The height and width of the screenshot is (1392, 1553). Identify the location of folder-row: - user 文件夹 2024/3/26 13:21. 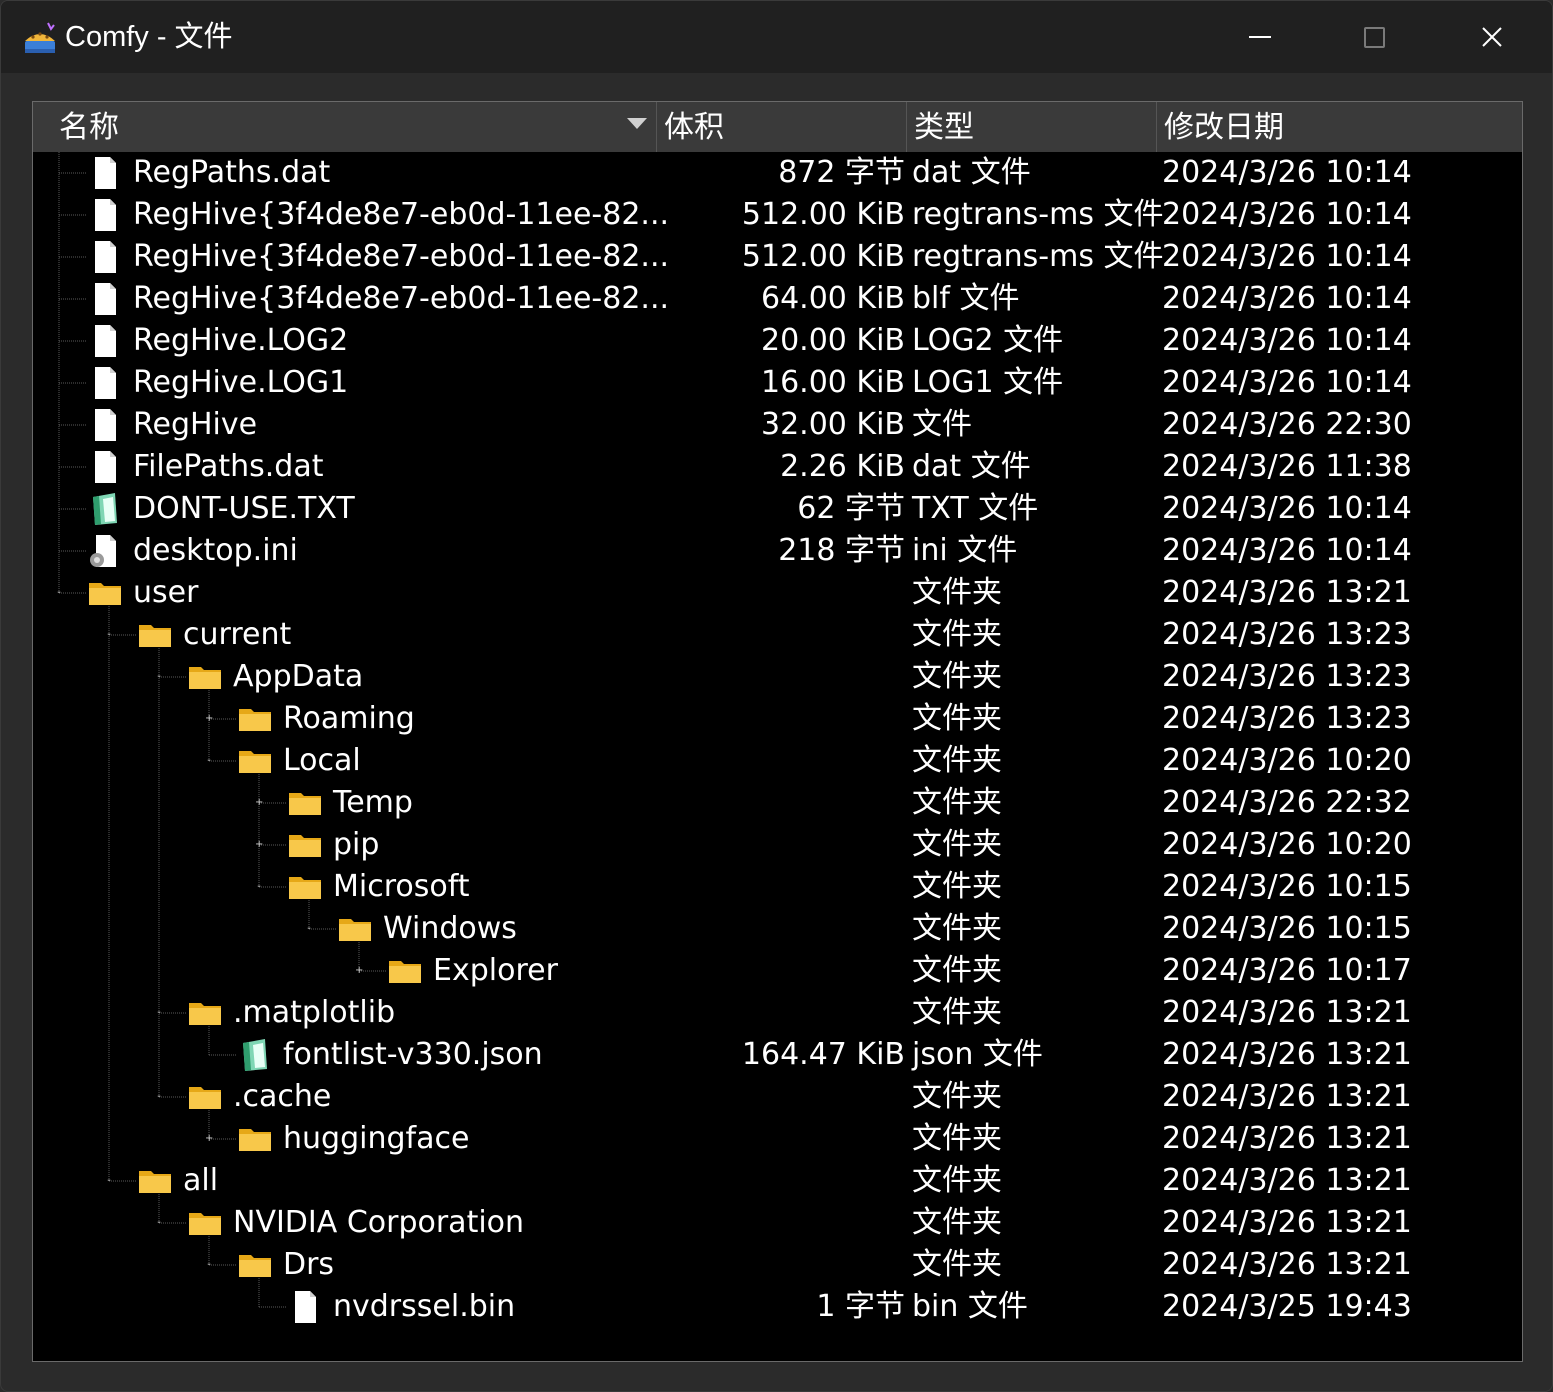
(777, 593).